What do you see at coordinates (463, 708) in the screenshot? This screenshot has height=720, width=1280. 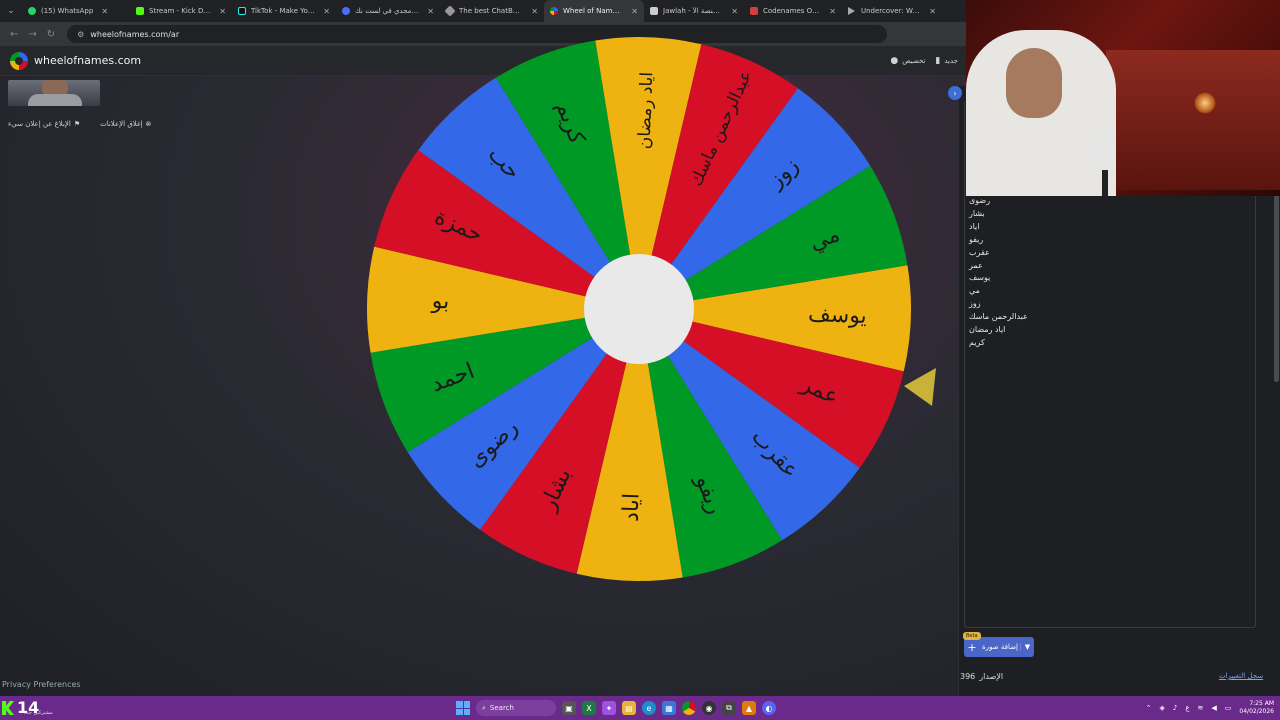 I see `windows-start-icon` at bounding box center [463, 708].